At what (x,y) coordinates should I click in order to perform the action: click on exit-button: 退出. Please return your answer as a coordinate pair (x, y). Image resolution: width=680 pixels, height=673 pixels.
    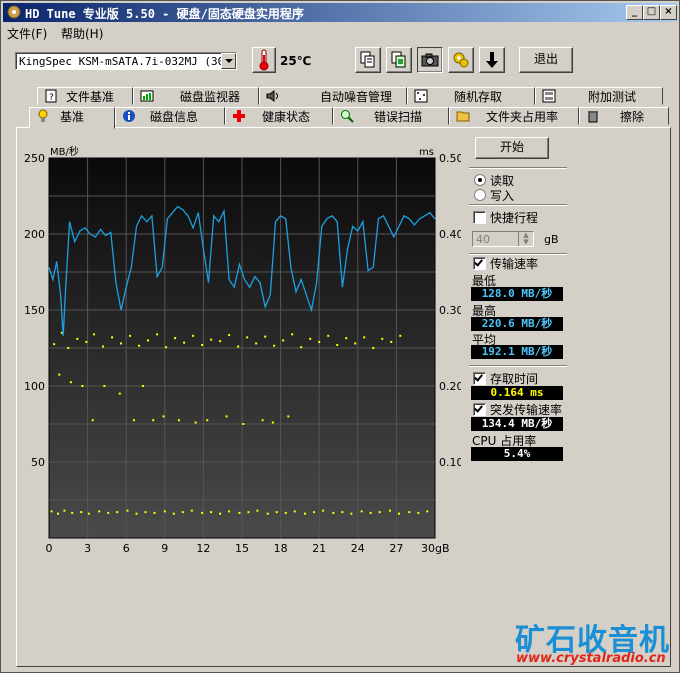
    Looking at the image, I should click on (546, 60).